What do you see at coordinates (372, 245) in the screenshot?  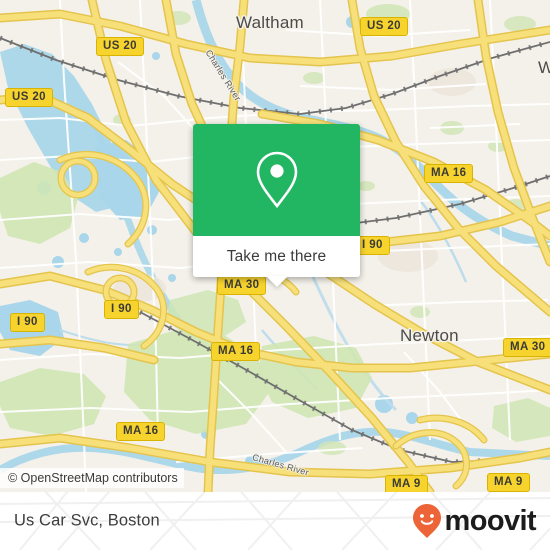 I see `road-shield-i-90-occluded: I 90` at bounding box center [372, 245].